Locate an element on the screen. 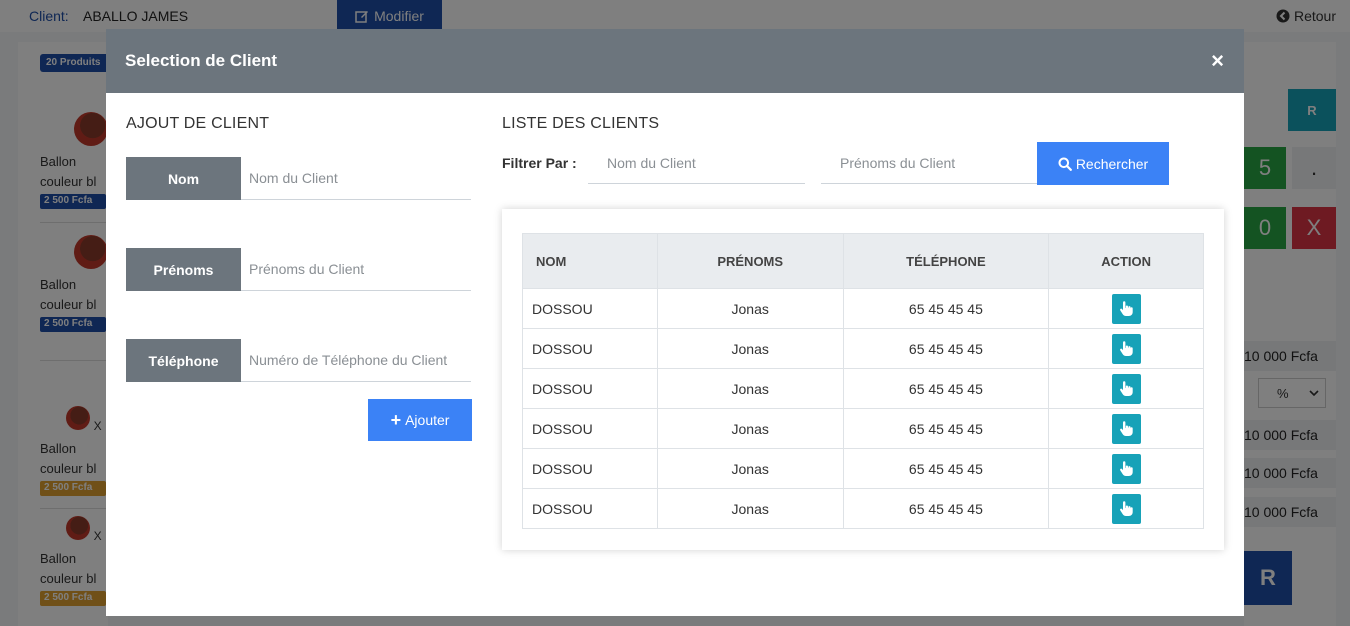 This screenshot has width=1350, height=626. filter-firstname-input is located at coordinates (929, 163).